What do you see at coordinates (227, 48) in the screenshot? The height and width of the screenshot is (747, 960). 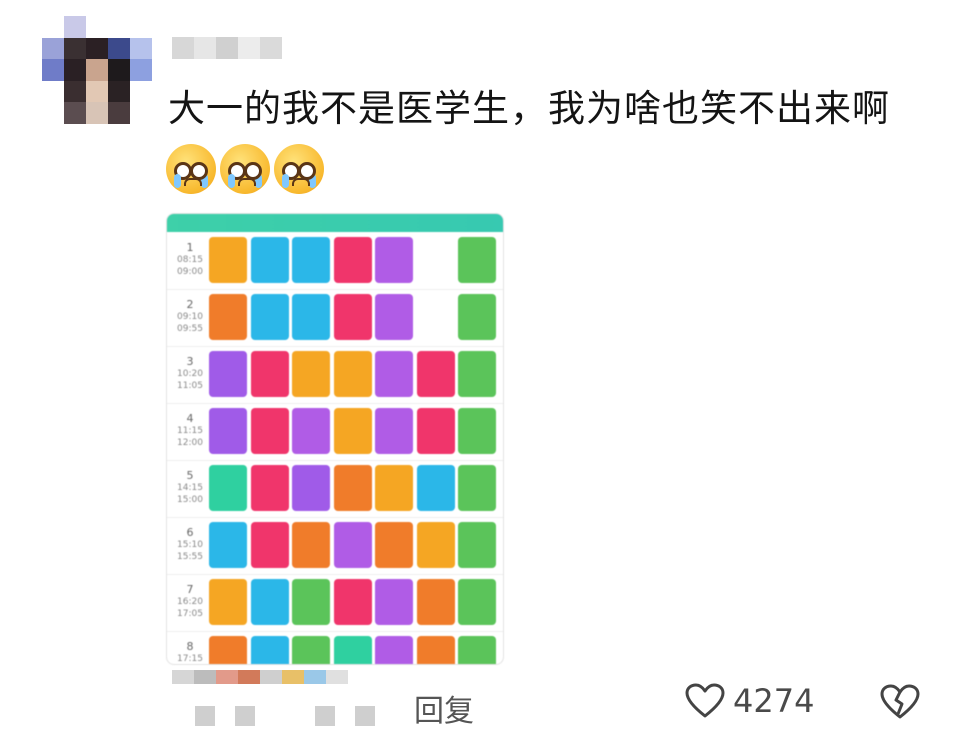 I see `username-redacted` at bounding box center [227, 48].